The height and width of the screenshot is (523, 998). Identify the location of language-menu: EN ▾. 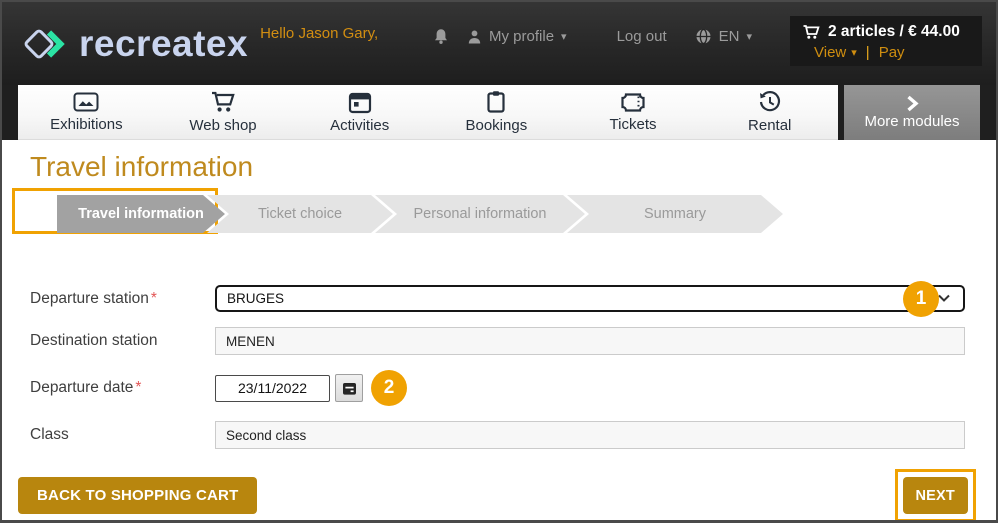
(723, 36).